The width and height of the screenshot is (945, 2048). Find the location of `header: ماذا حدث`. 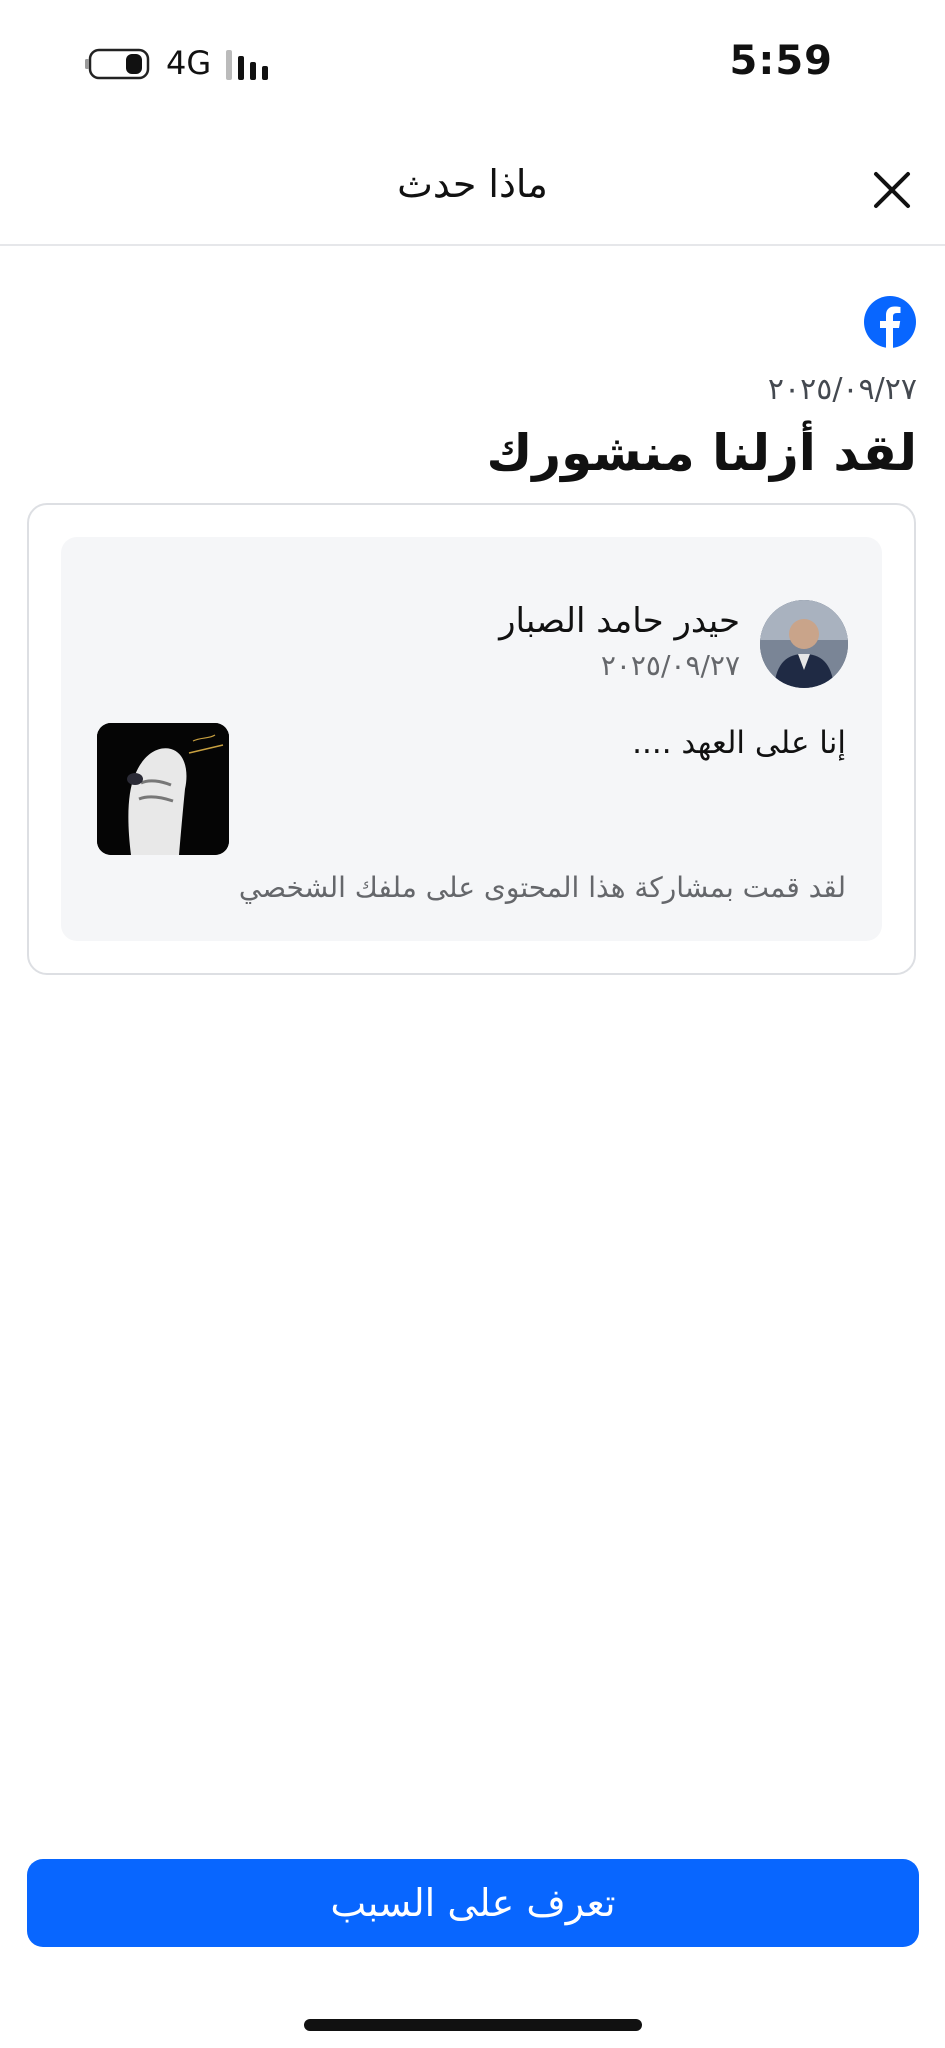

header: ماذا حدث is located at coordinates (472, 193).